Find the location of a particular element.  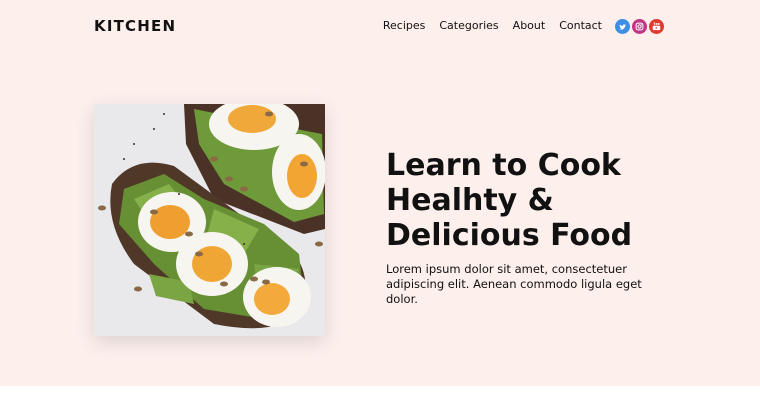

twitter-icon is located at coordinates (622, 26).